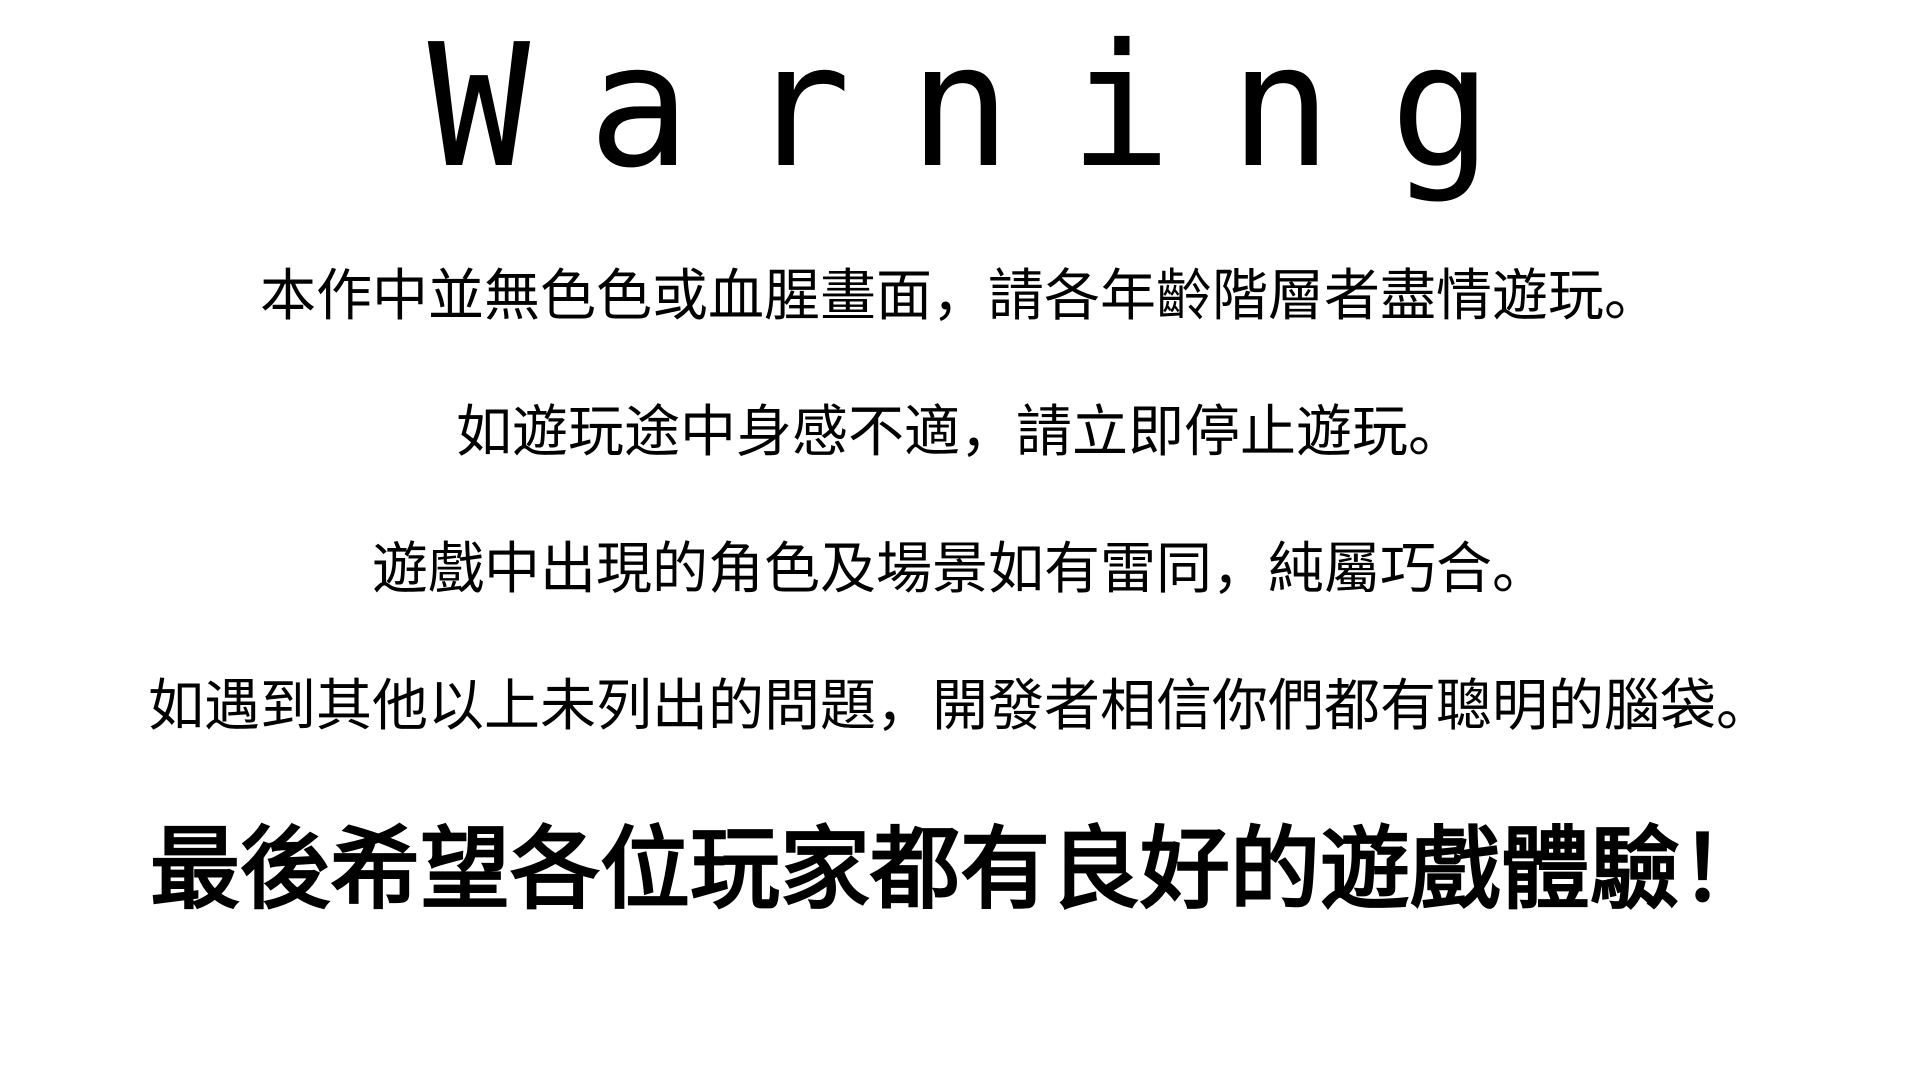 This screenshot has height=1080, width=1920. What do you see at coordinates (989, 107) in the screenshot?
I see `warning-title: Warning` at bounding box center [989, 107].